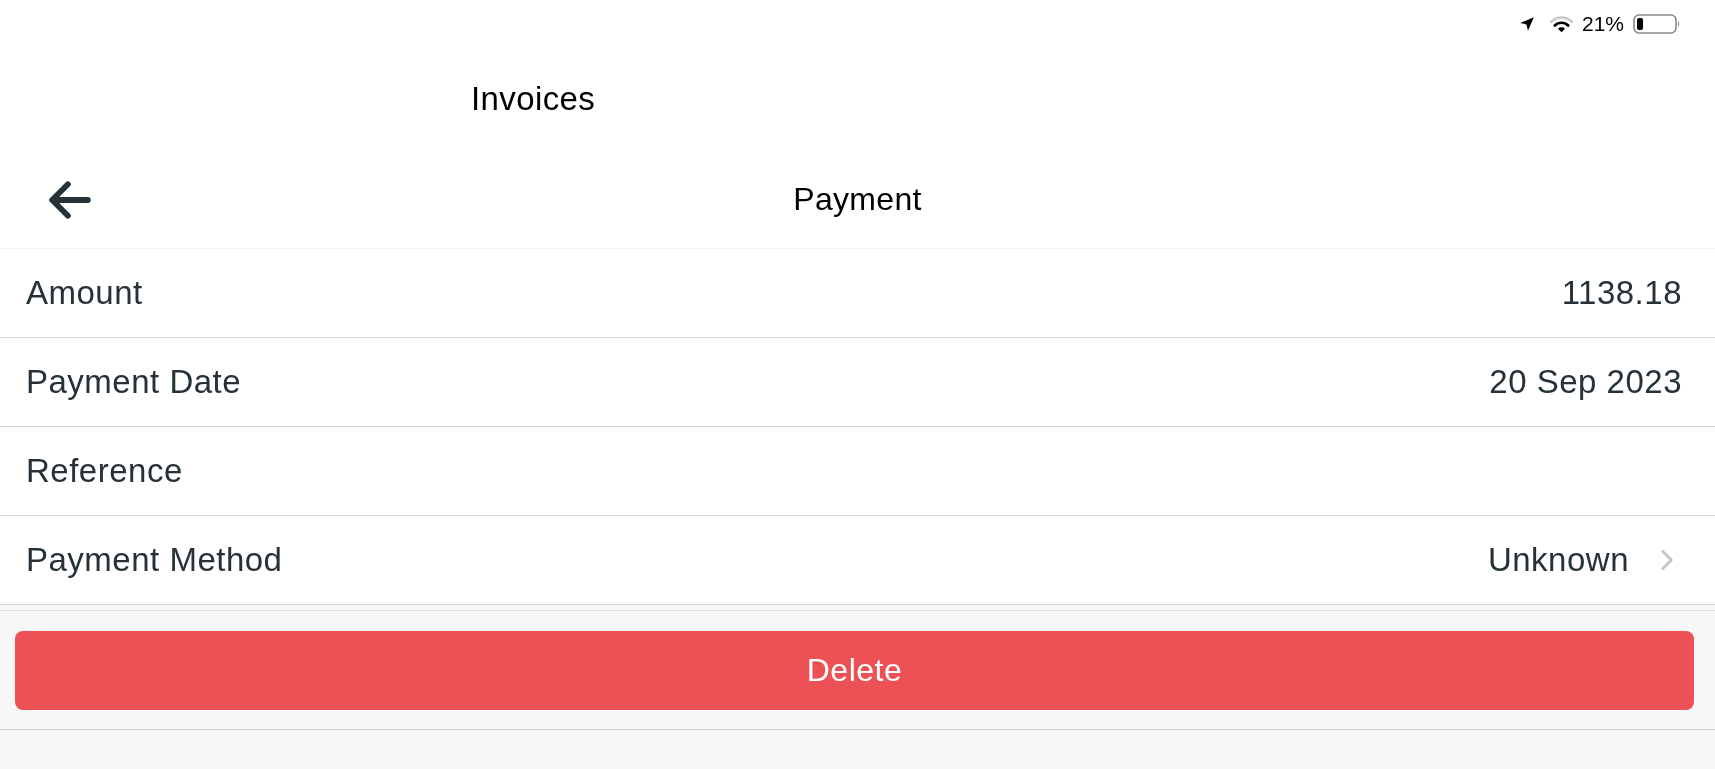 Image resolution: width=1715 pixels, height=769 pixels. I want to click on battery-percentage: 21%, so click(1602, 24).